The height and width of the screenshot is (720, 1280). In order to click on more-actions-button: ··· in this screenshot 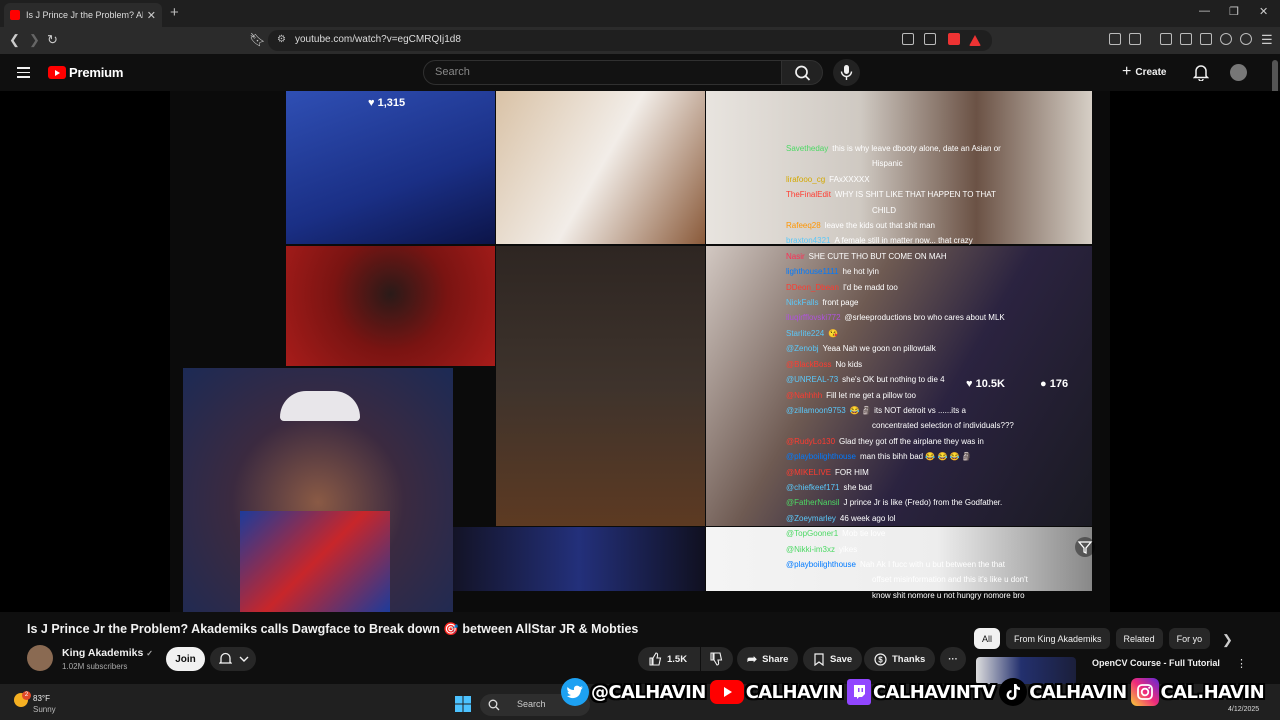, I will do `click(953, 659)`.